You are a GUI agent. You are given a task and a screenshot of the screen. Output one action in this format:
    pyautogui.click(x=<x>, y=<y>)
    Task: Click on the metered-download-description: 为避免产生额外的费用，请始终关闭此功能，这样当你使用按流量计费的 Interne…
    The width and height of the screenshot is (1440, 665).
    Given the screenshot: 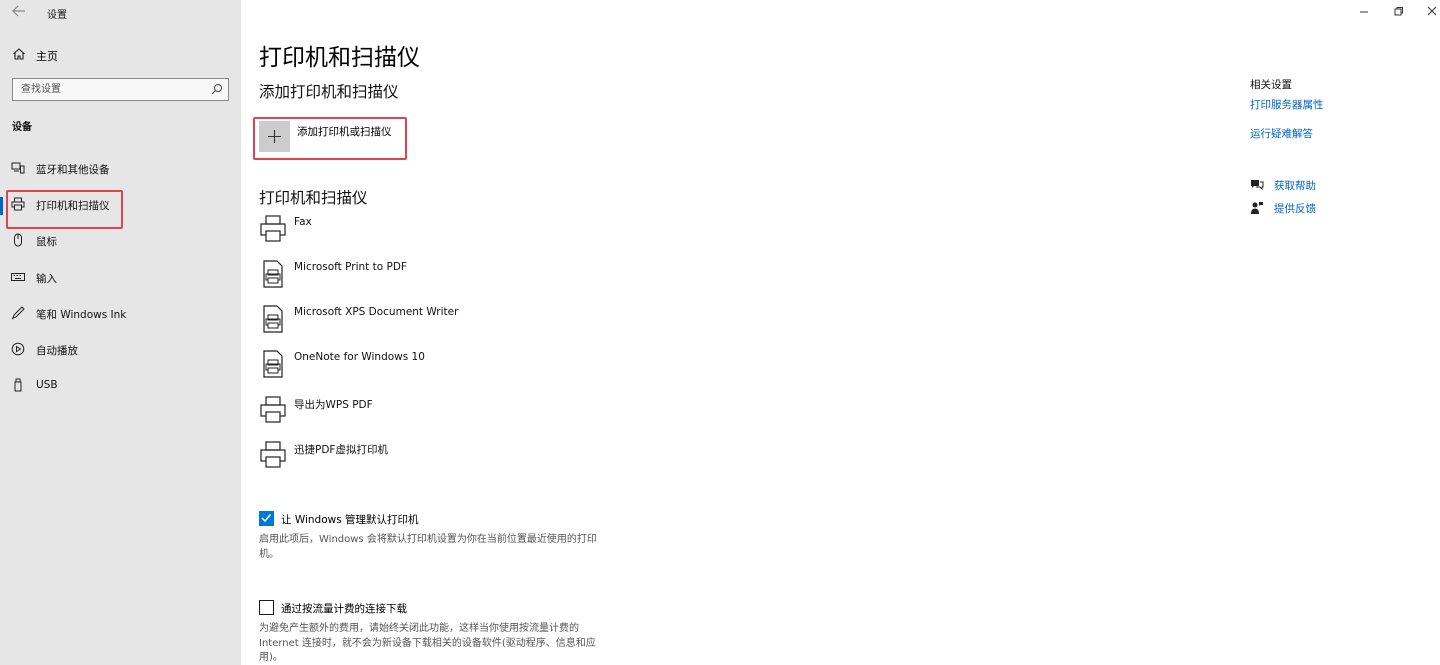 What is the action you would take?
    pyautogui.click(x=427, y=643)
    